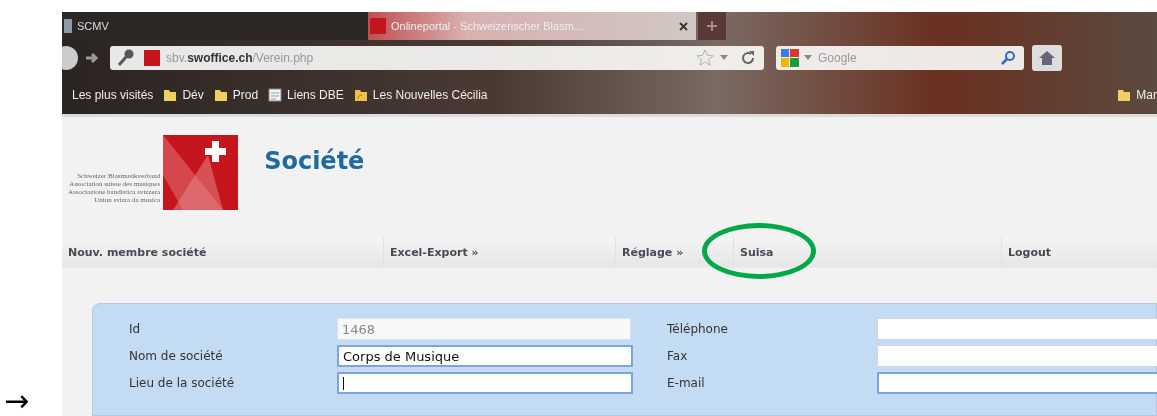 The image size is (1157, 416). What do you see at coordinates (485, 356) in the screenshot?
I see `input-field: Corps de Musique` at bounding box center [485, 356].